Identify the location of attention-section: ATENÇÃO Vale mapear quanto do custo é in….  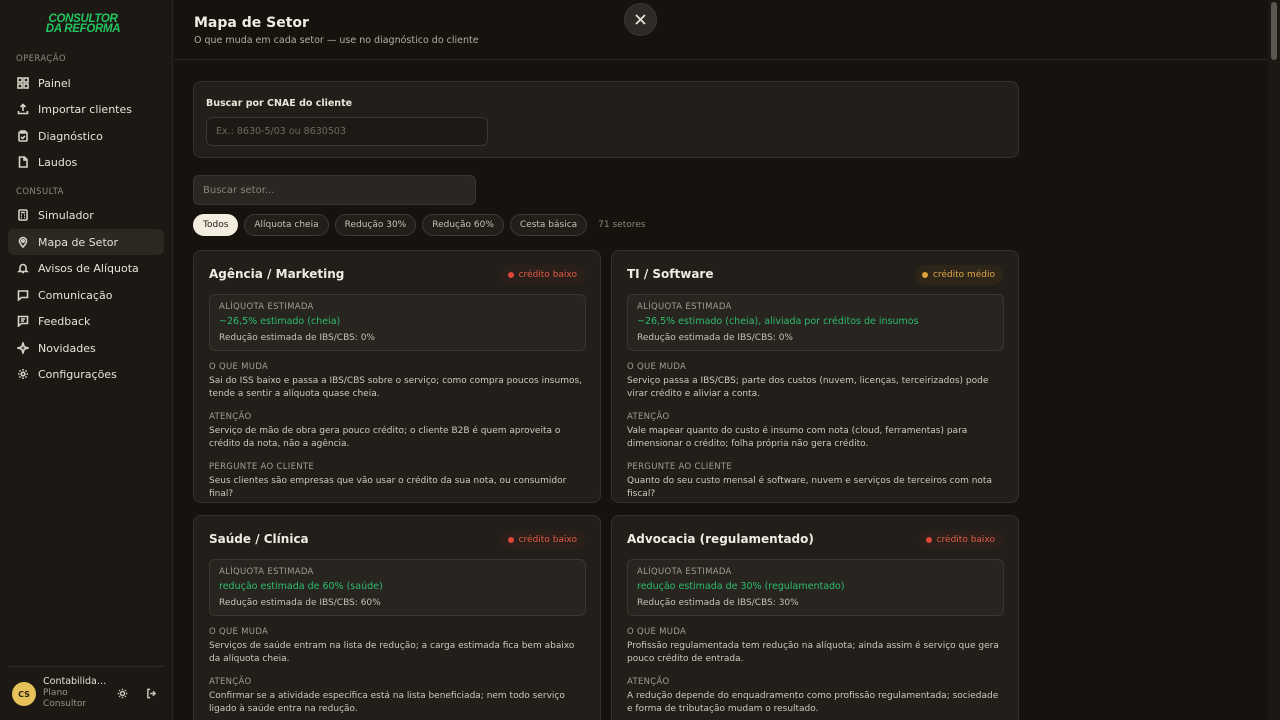
(816, 431).